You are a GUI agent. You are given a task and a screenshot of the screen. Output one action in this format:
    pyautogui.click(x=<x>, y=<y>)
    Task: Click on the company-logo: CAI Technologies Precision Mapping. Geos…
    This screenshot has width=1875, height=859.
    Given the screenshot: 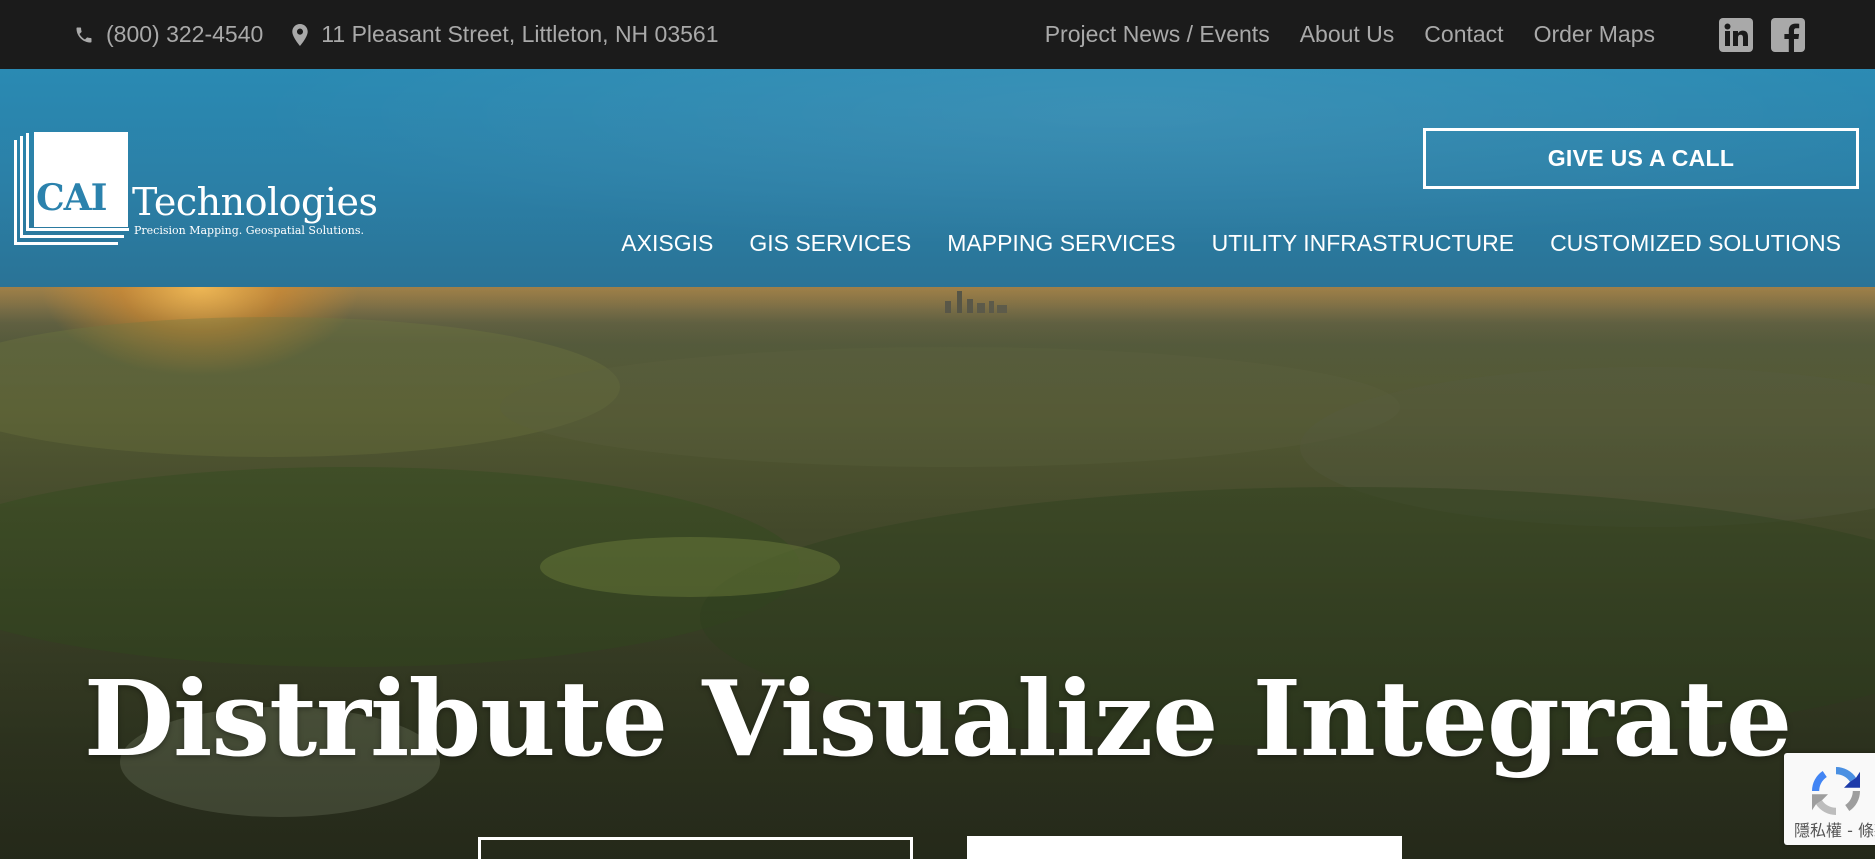 What is the action you would take?
    pyautogui.click(x=196, y=190)
    